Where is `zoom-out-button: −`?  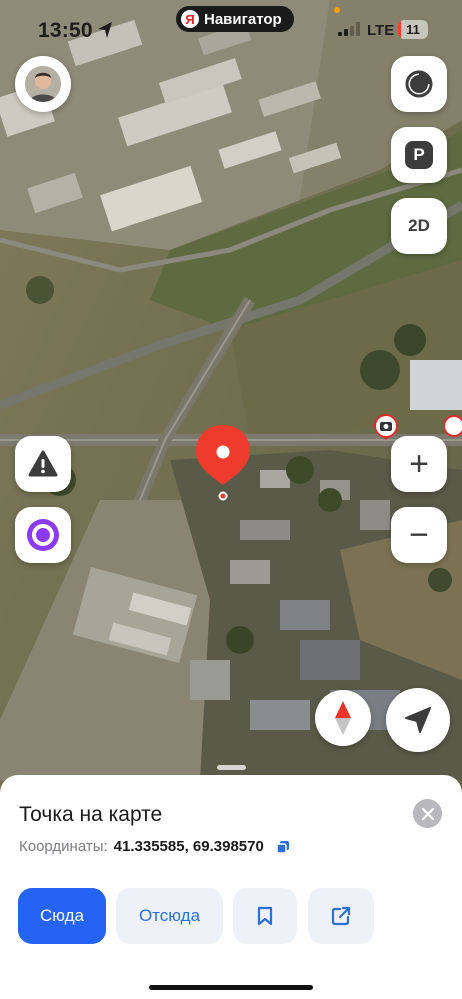
zoom-out-button: − is located at coordinates (419, 535).